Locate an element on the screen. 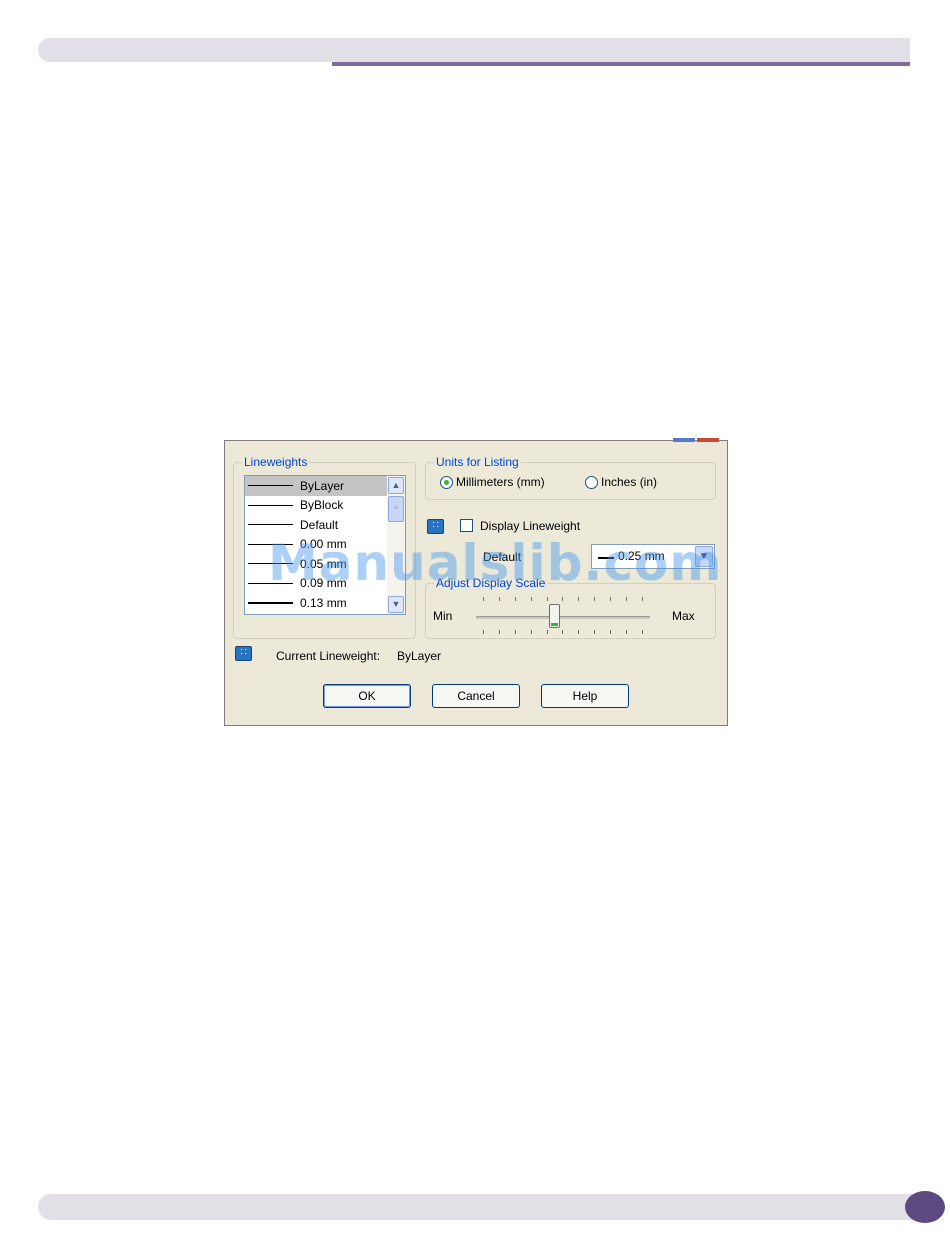  inches-option: Inches (in) is located at coordinates (621, 482).